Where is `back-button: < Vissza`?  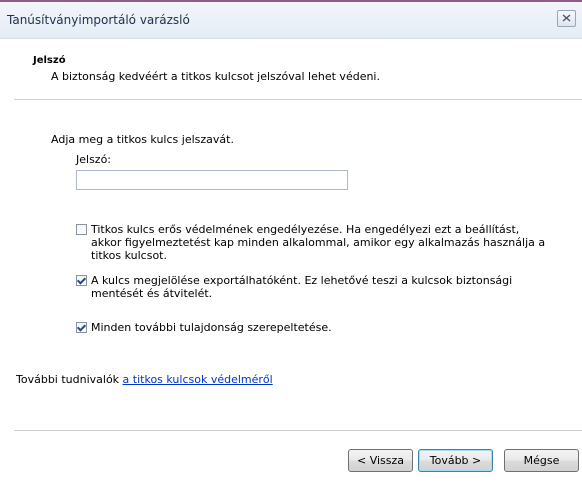 back-button: < Vissza is located at coordinates (380, 460).